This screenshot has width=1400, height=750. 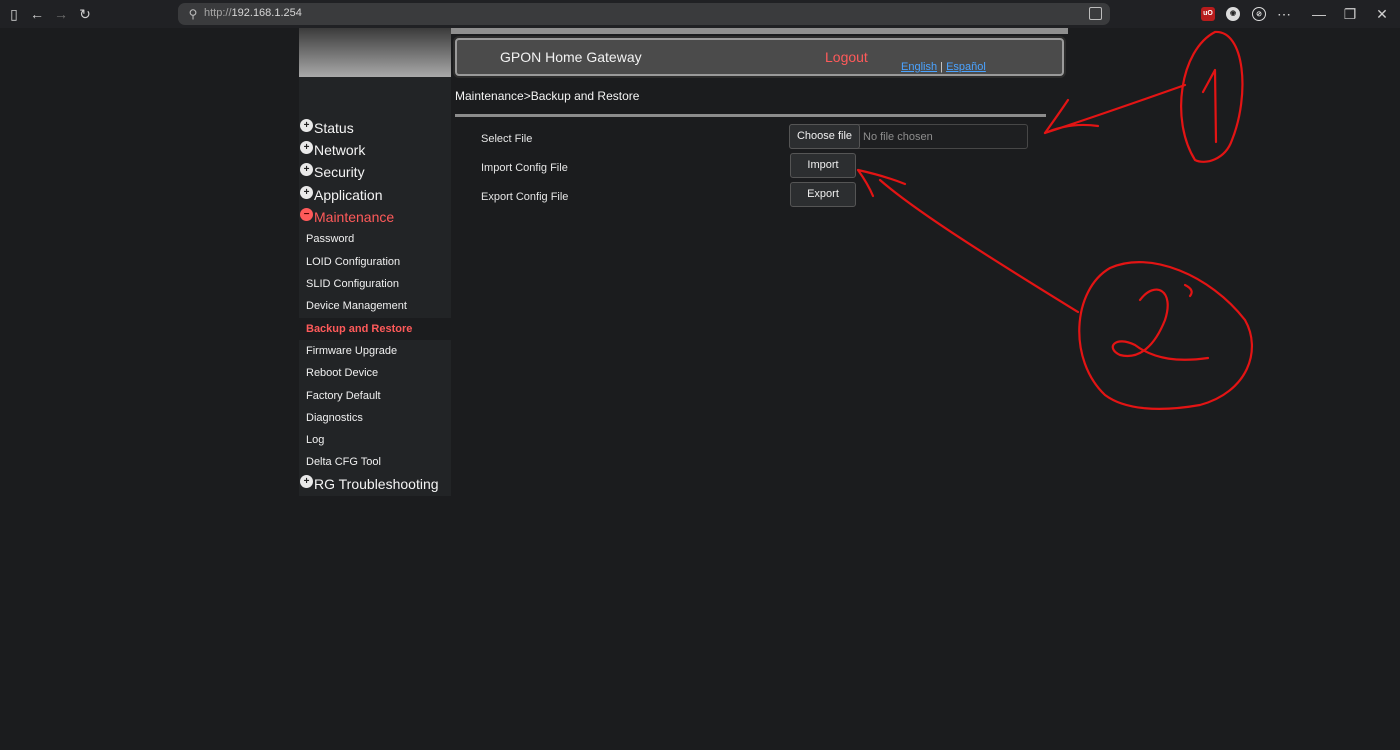 I want to click on ublock-icon: uO, so click(x=1208, y=14).